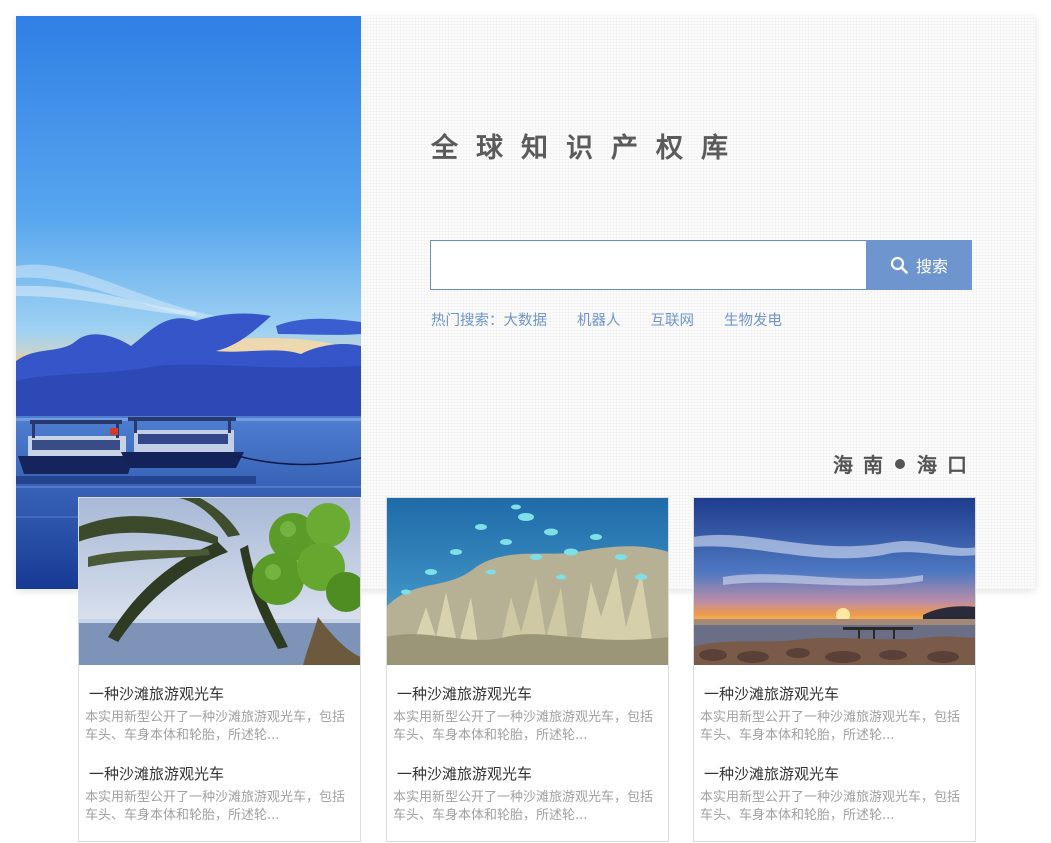 Image resolution: width=1051 pixels, height=843 pixels. What do you see at coordinates (834, 581) in the screenshot?
I see `sunset-rocky-shore-photo` at bounding box center [834, 581].